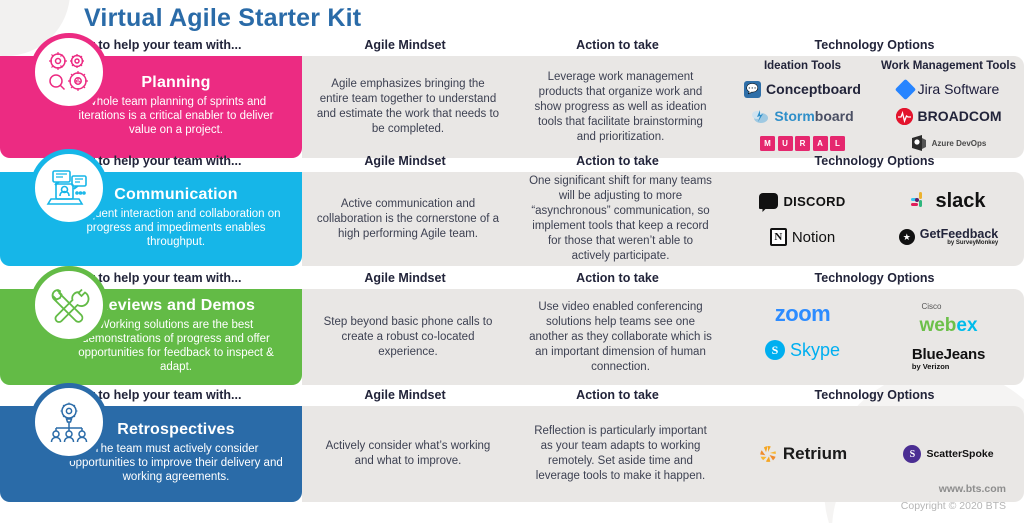 The height and width of the screenshot is (523, 1024). Describe the element at coordinates (802, 65) in the screenshot. I see `tech-group-heading: Ideation Tools` at that location.